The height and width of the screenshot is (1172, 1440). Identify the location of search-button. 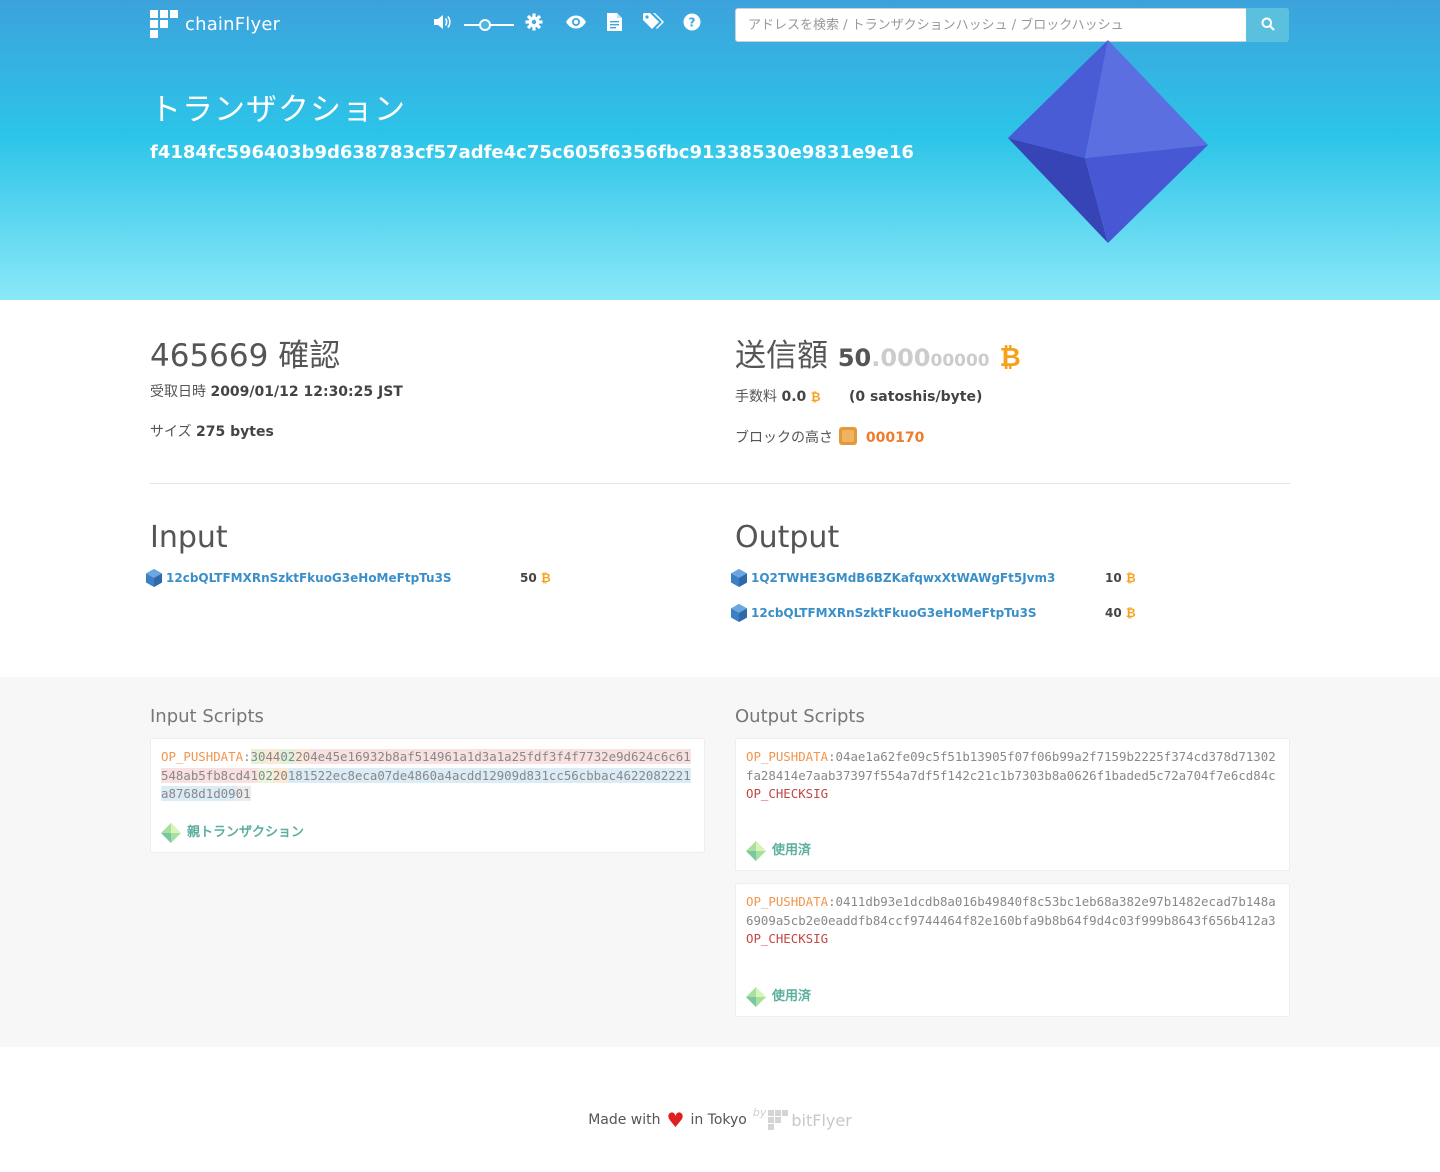
(1267, 25).